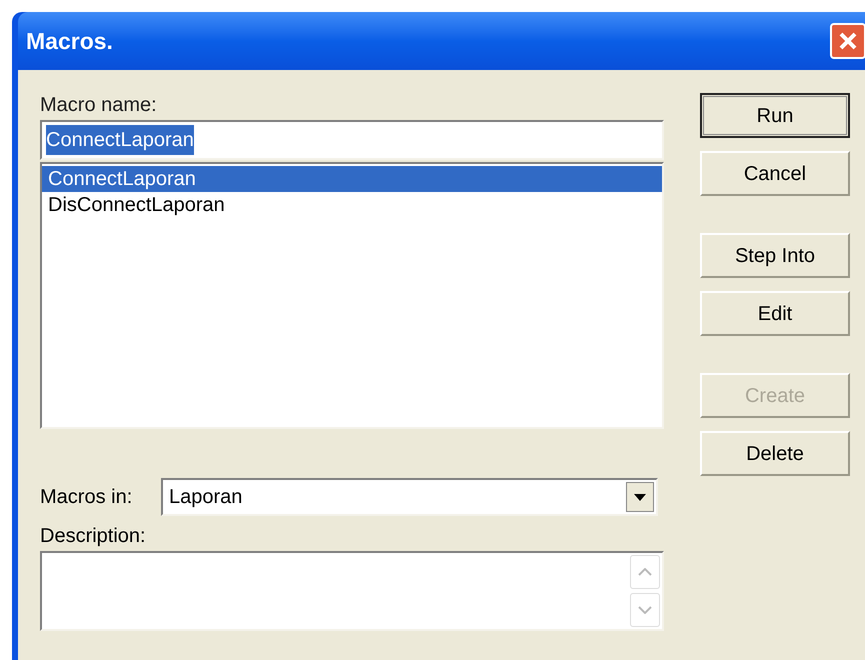 This screenshot has width=865, height=660. What do you see at coordinates (93, 536) in the screenshot?
I see `field-label: Description:` at bounding box center [93, 536].